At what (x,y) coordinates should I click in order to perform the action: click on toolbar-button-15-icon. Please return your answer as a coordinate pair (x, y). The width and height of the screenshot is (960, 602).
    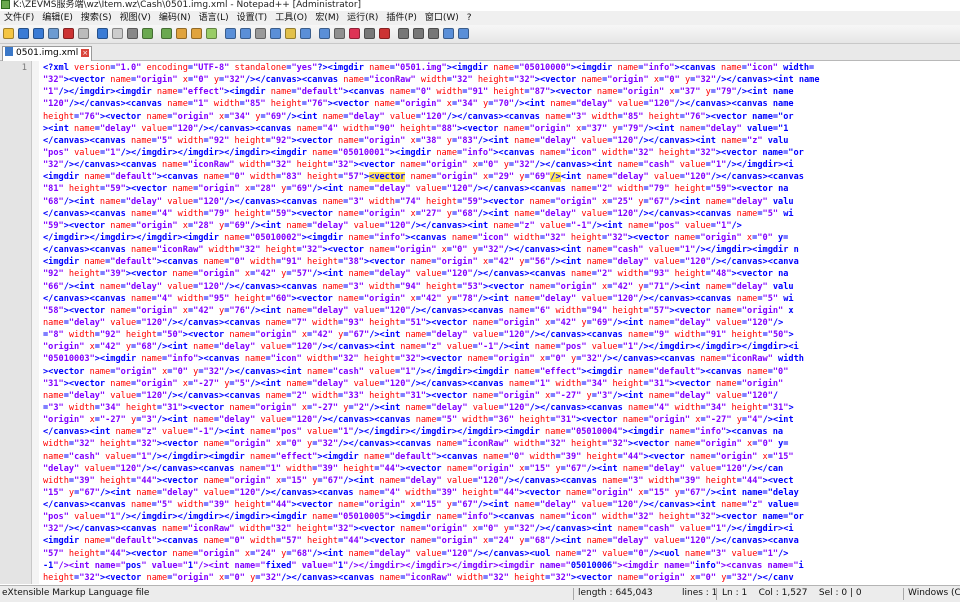
    Looking at the image, I should click on (245, 33).